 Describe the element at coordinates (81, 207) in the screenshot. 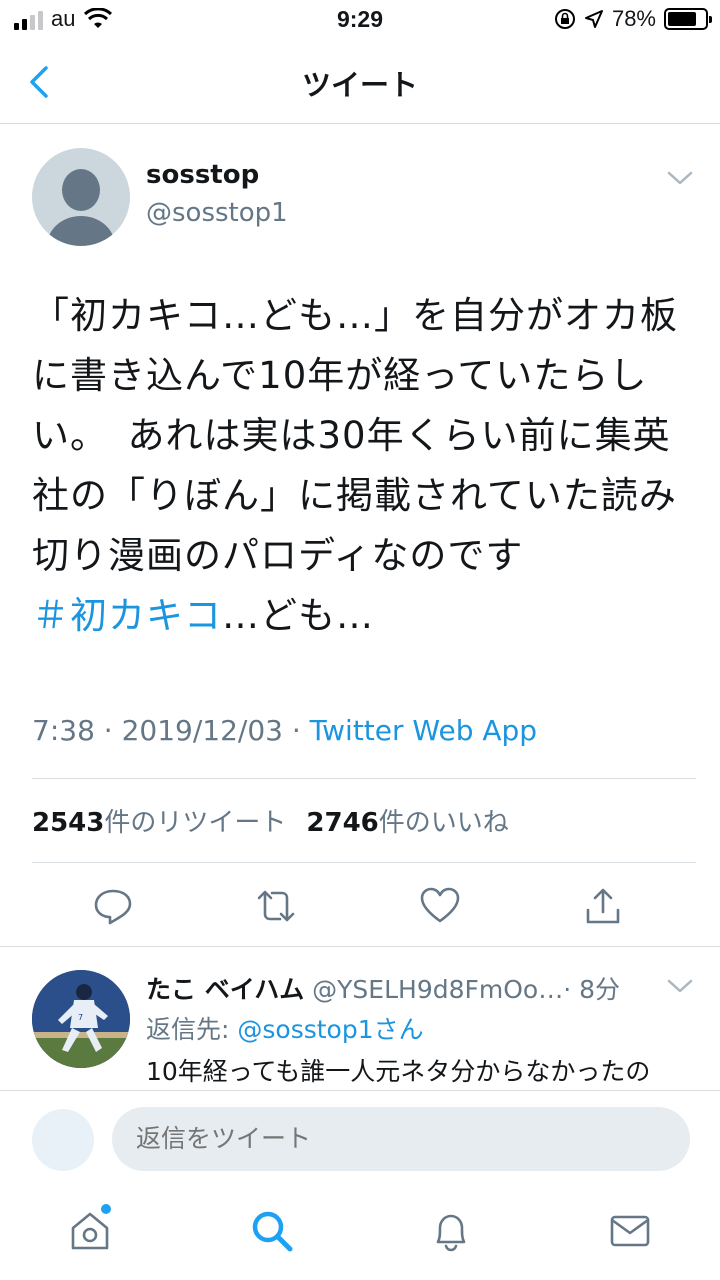

I see `default-avatar-icon` at that location.